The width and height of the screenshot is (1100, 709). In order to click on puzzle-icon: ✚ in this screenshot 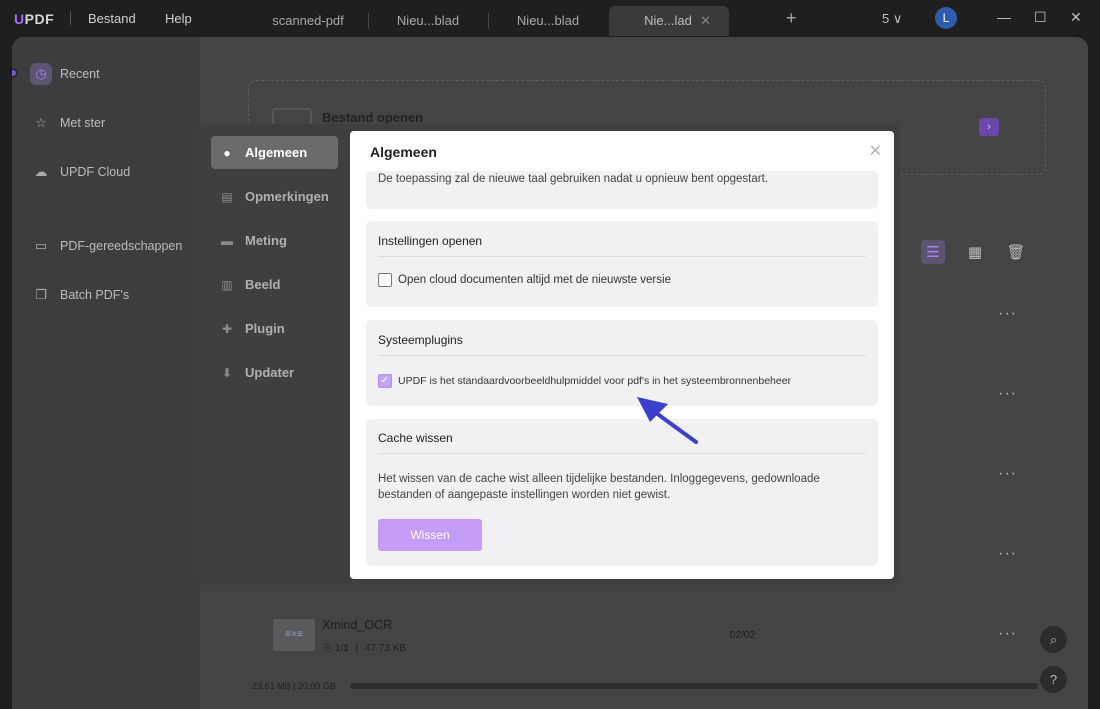, I will do `click(227, 328)`.